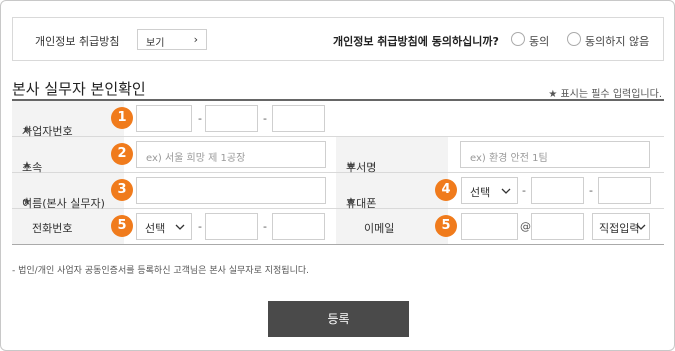 Image resolution: width=675 pixels, height=351 pixels. I want to click on form-row-affiliation: ★ 소속 2 ex) 서울 희망 제 1공장 ★ 부서명 ex) 환경 안전 1팀, so click(338, 155).